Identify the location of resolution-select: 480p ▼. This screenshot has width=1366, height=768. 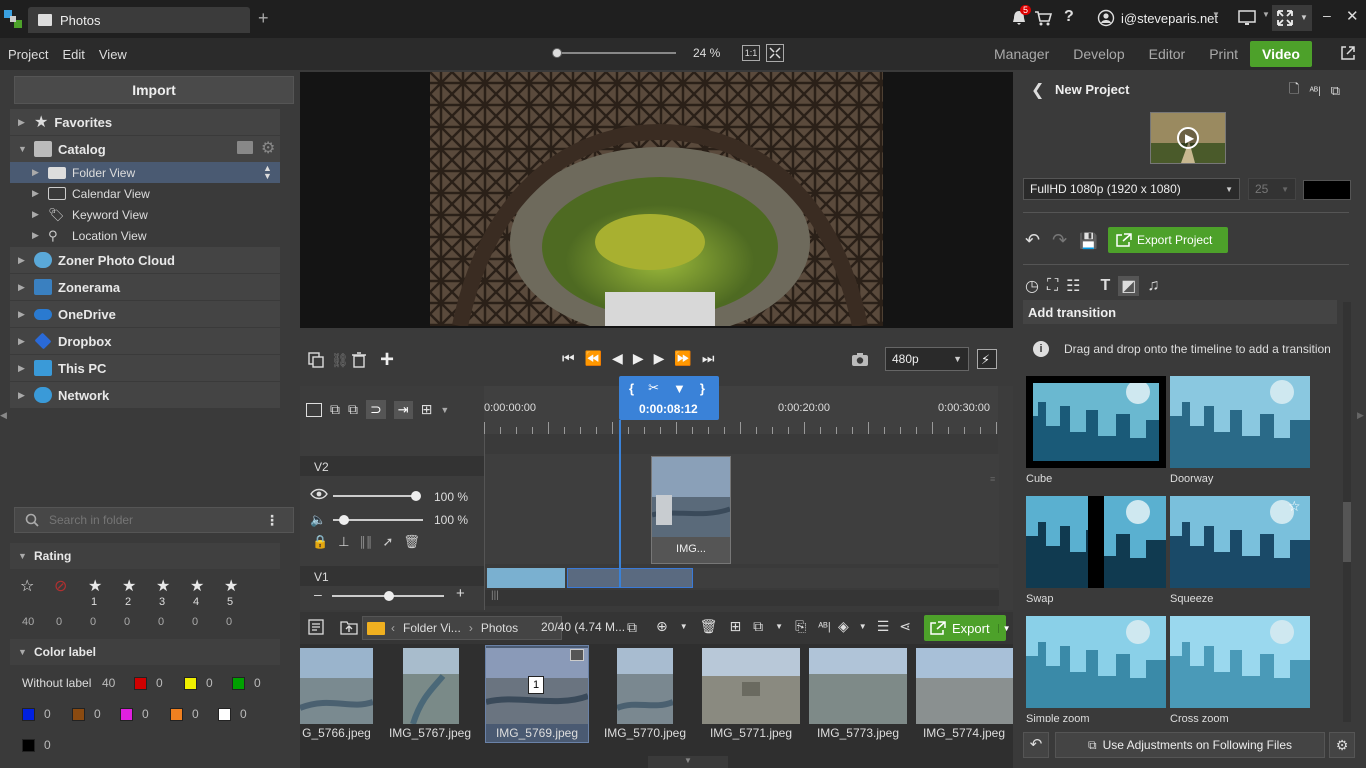
(927, 359).